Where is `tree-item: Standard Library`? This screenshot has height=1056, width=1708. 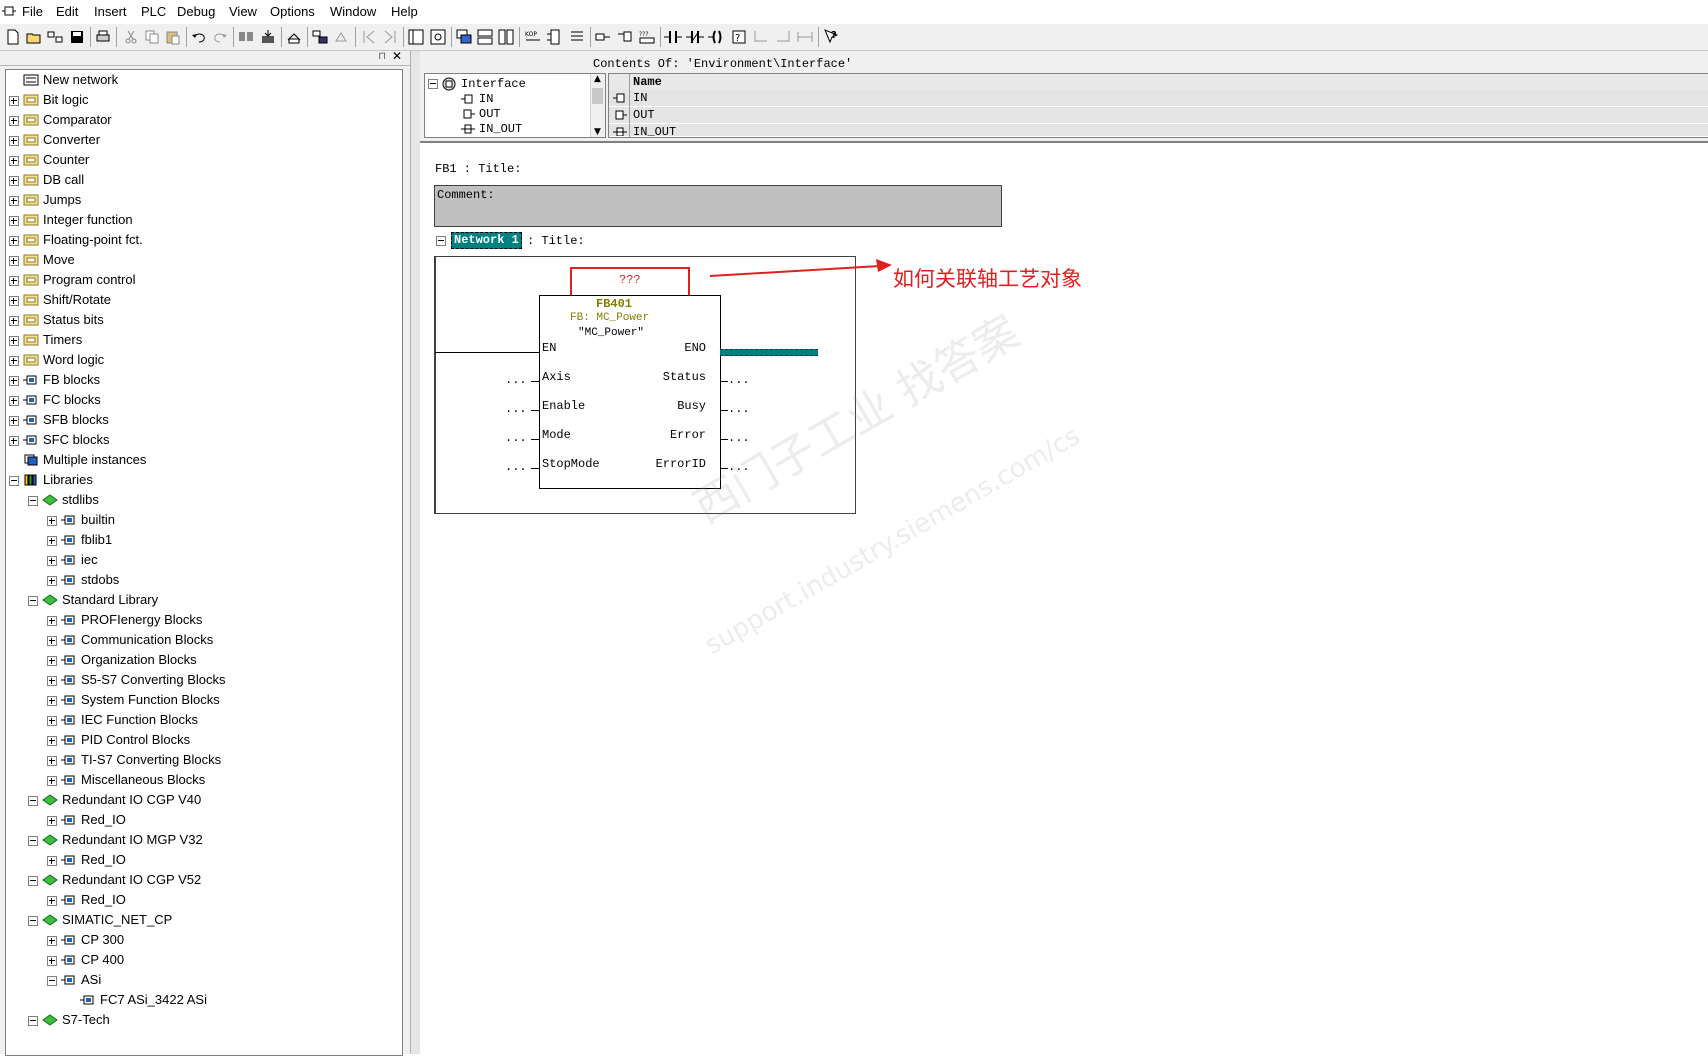 tree-item: Standard Library is located at coordinates (201, 600).